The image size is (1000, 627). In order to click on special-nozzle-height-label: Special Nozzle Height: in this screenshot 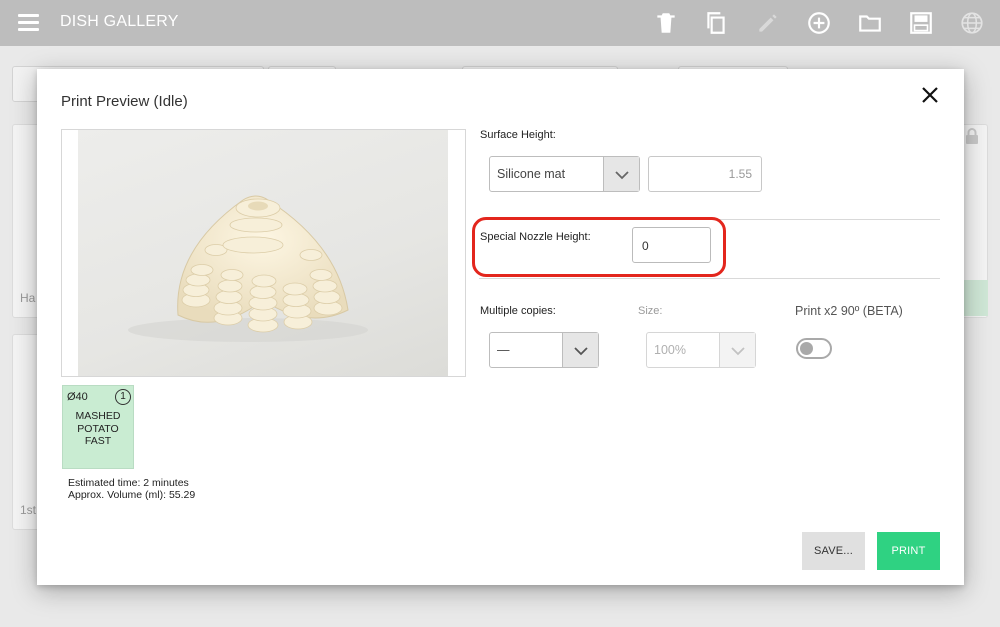, I will do `click(535, 237)`.